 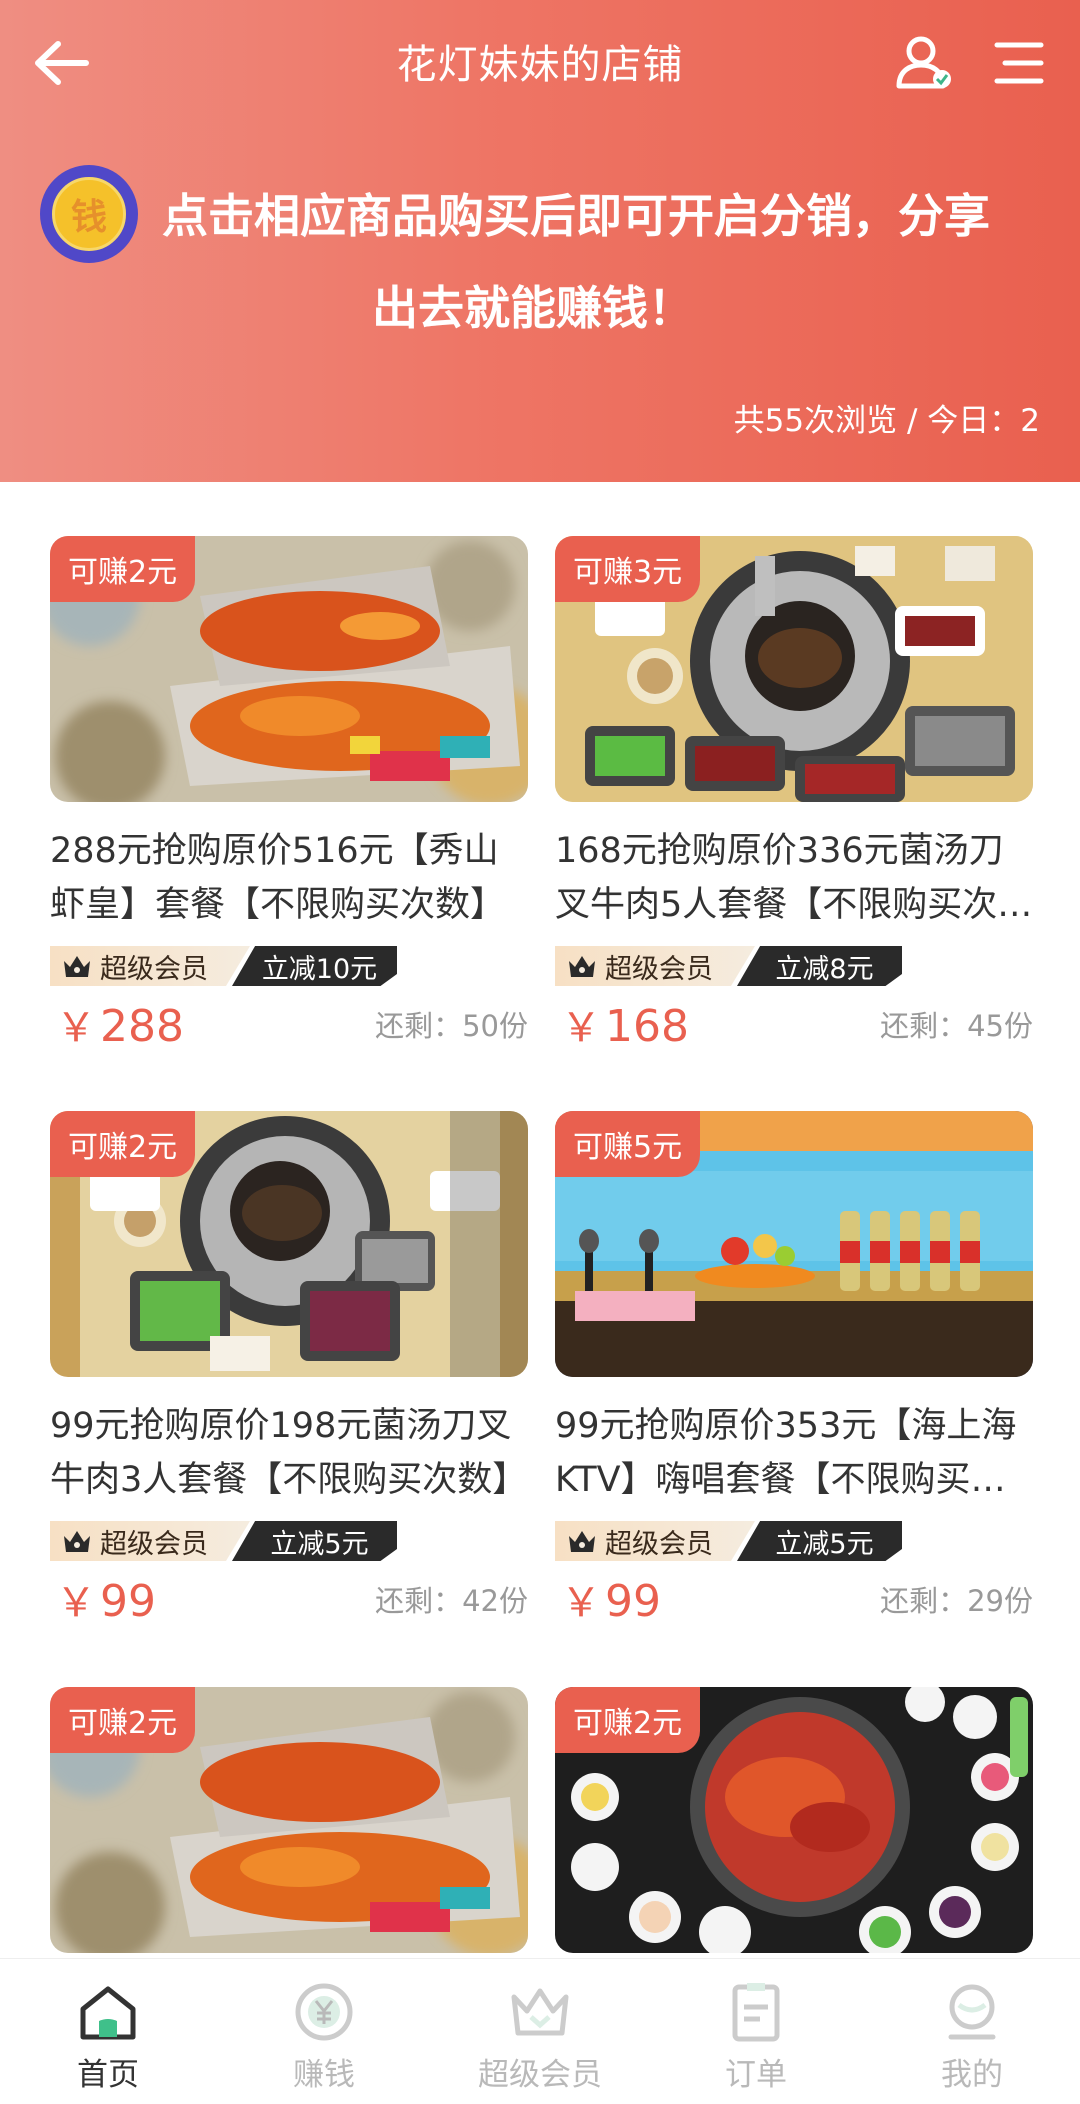 I want to click on profile-icon, so click(x=972, y=2012).